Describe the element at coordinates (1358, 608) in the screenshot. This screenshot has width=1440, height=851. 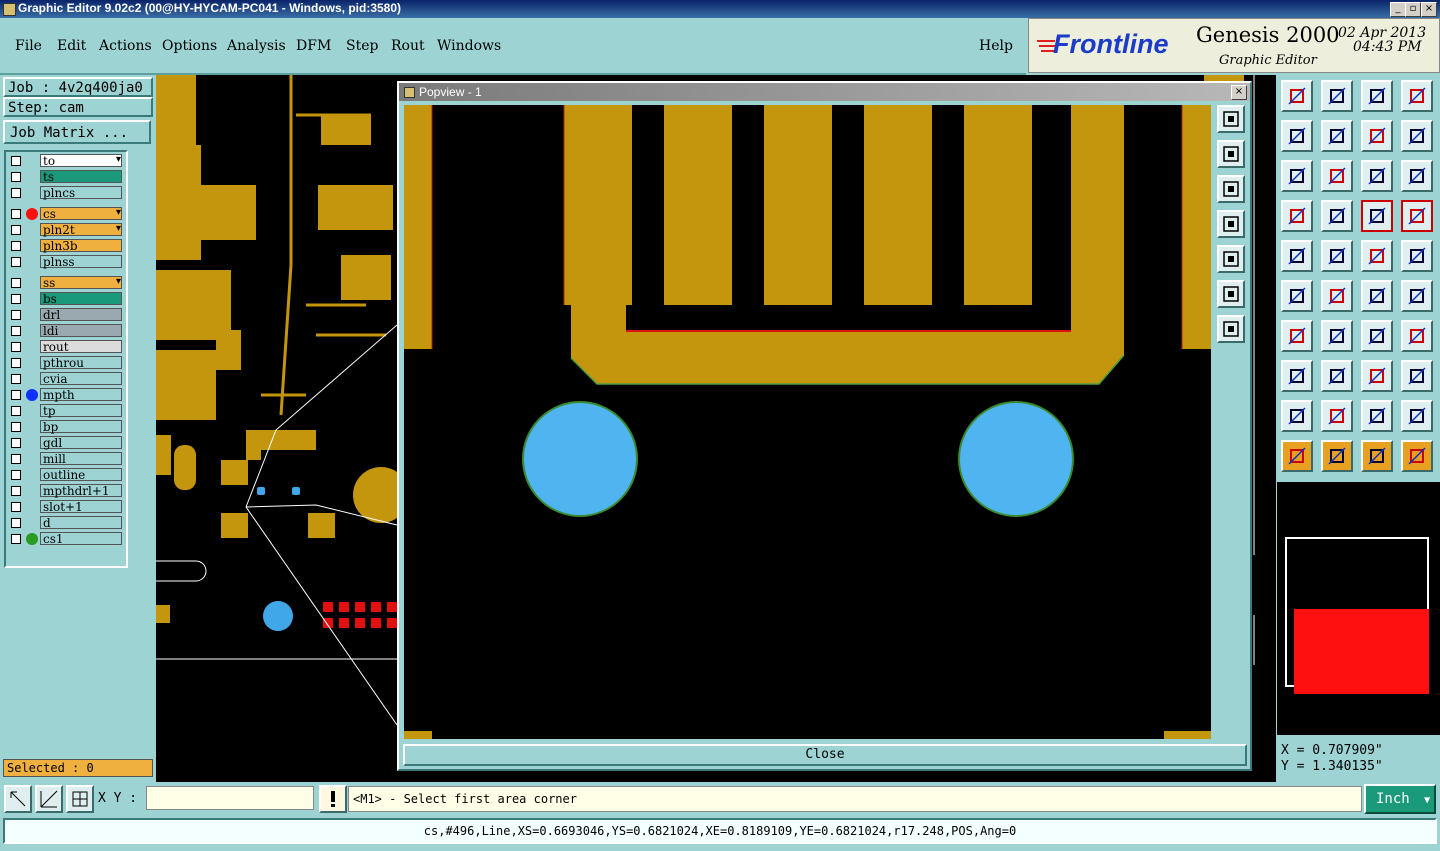
I see `overview-map` at that location.